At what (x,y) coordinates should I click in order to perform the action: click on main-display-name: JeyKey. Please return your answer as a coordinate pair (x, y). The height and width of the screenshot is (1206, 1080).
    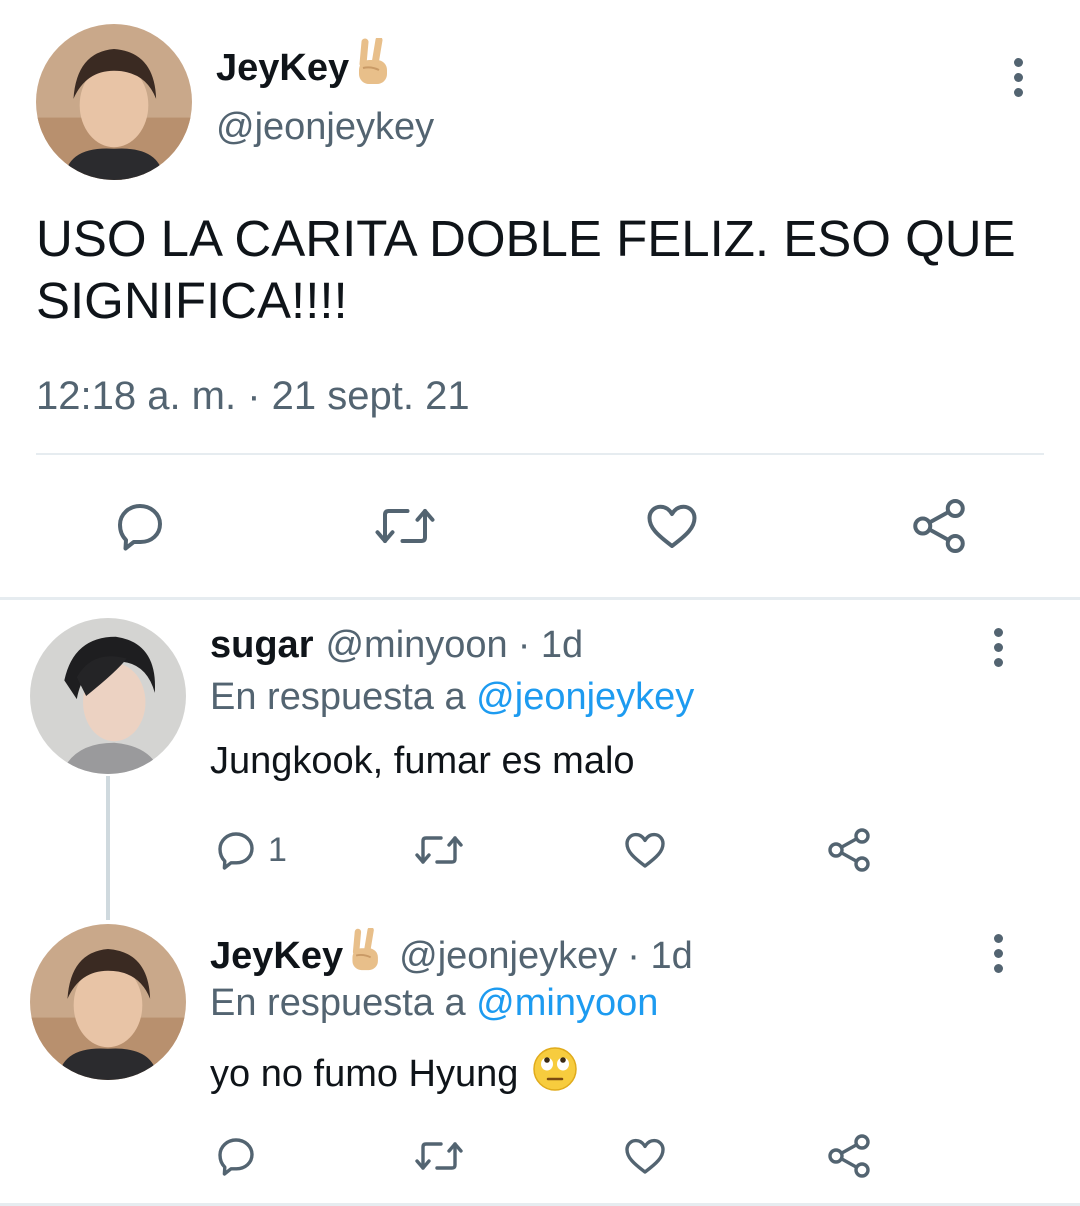
    Looking at the image, I should click on (306, 67).